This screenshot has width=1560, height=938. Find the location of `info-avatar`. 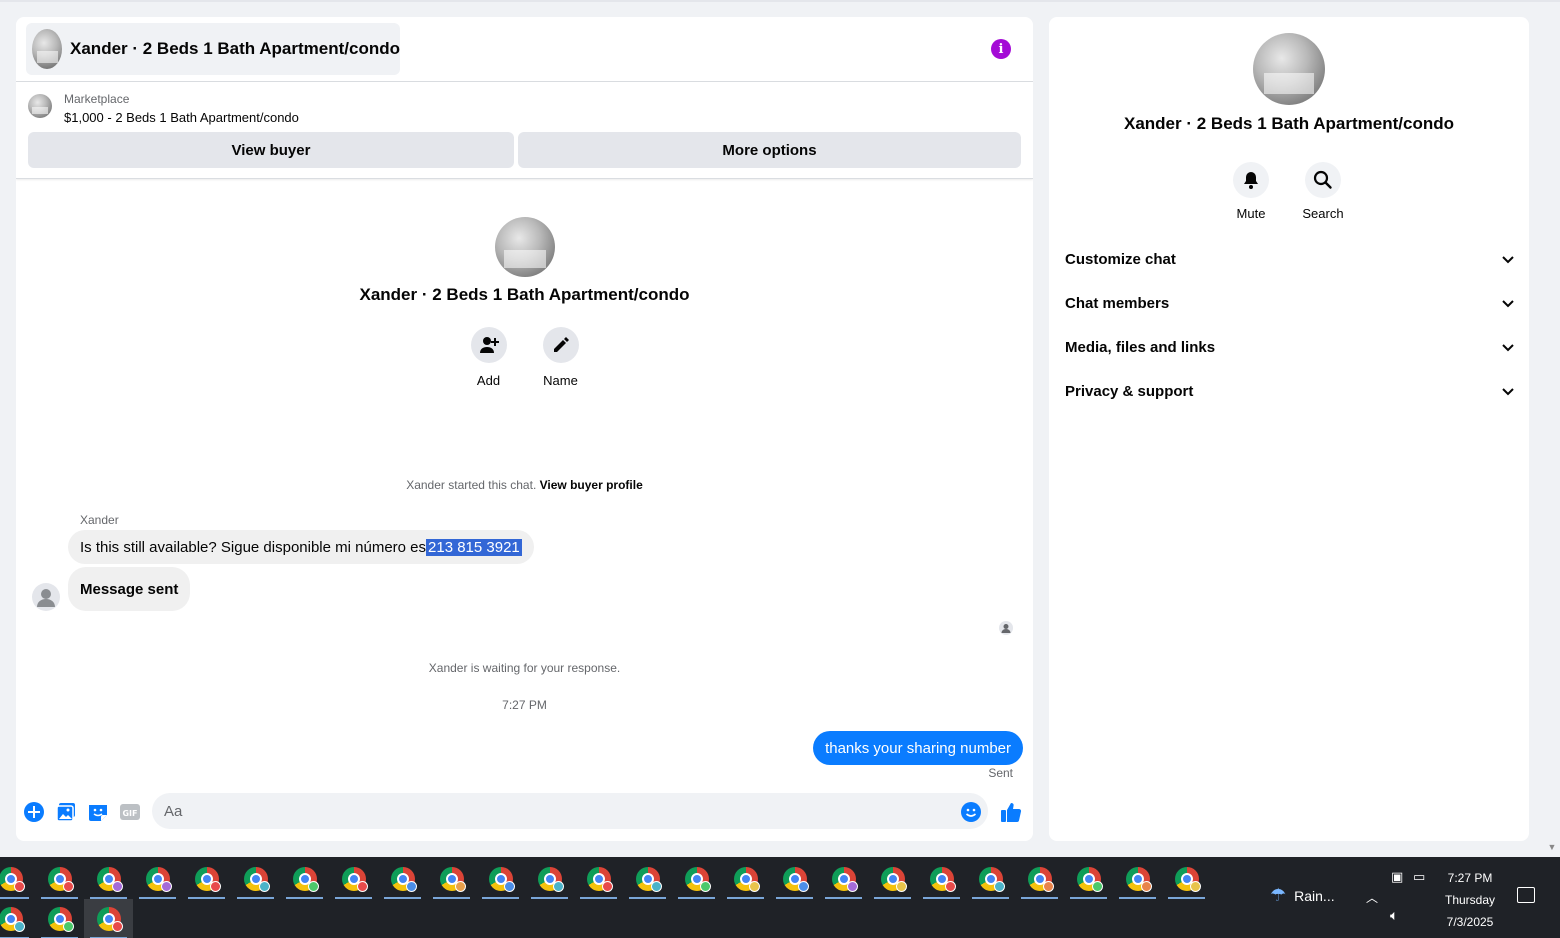

info-avatar is located at coordinates (1289, 69).